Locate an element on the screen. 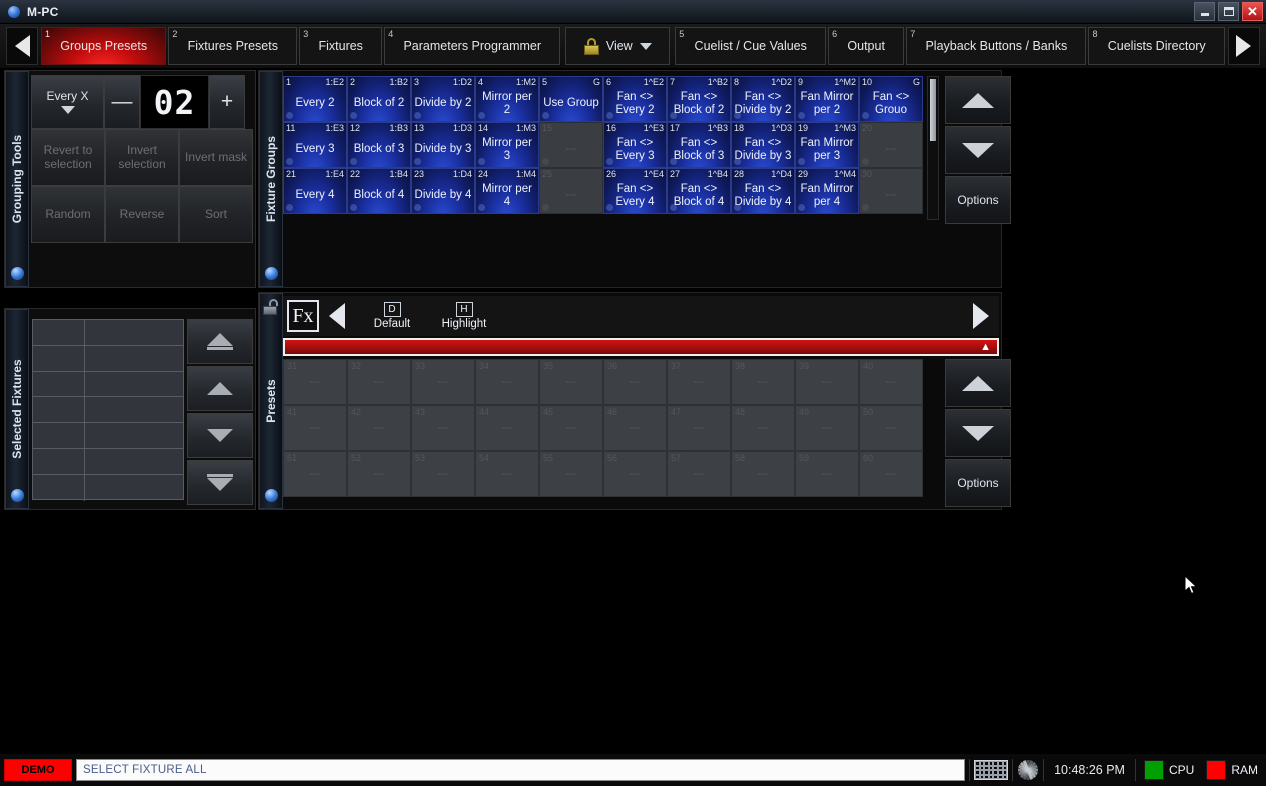  fixture-group-cell-1: 1 1:E2 Every 2 is located at coordinates (315, 99).